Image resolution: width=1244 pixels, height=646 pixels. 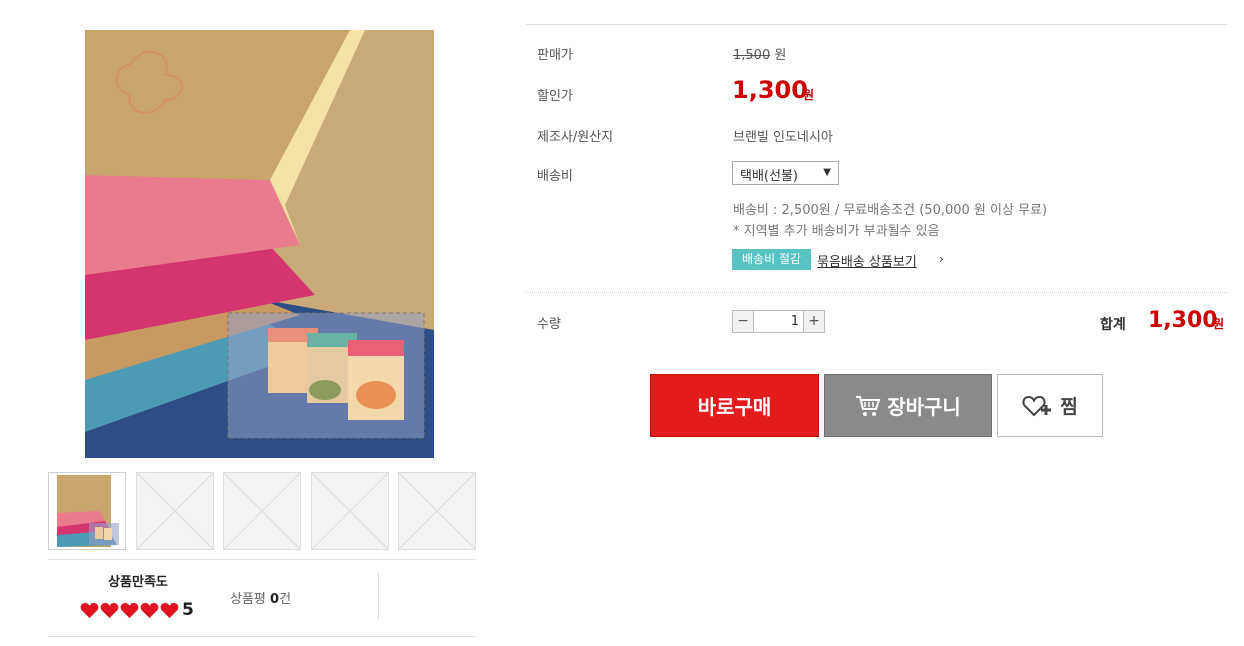 What do you see at coordinates (350, 511) in the screenshot?
I see `thumbnail-4-placeholder` at bounding box center [350, 511].